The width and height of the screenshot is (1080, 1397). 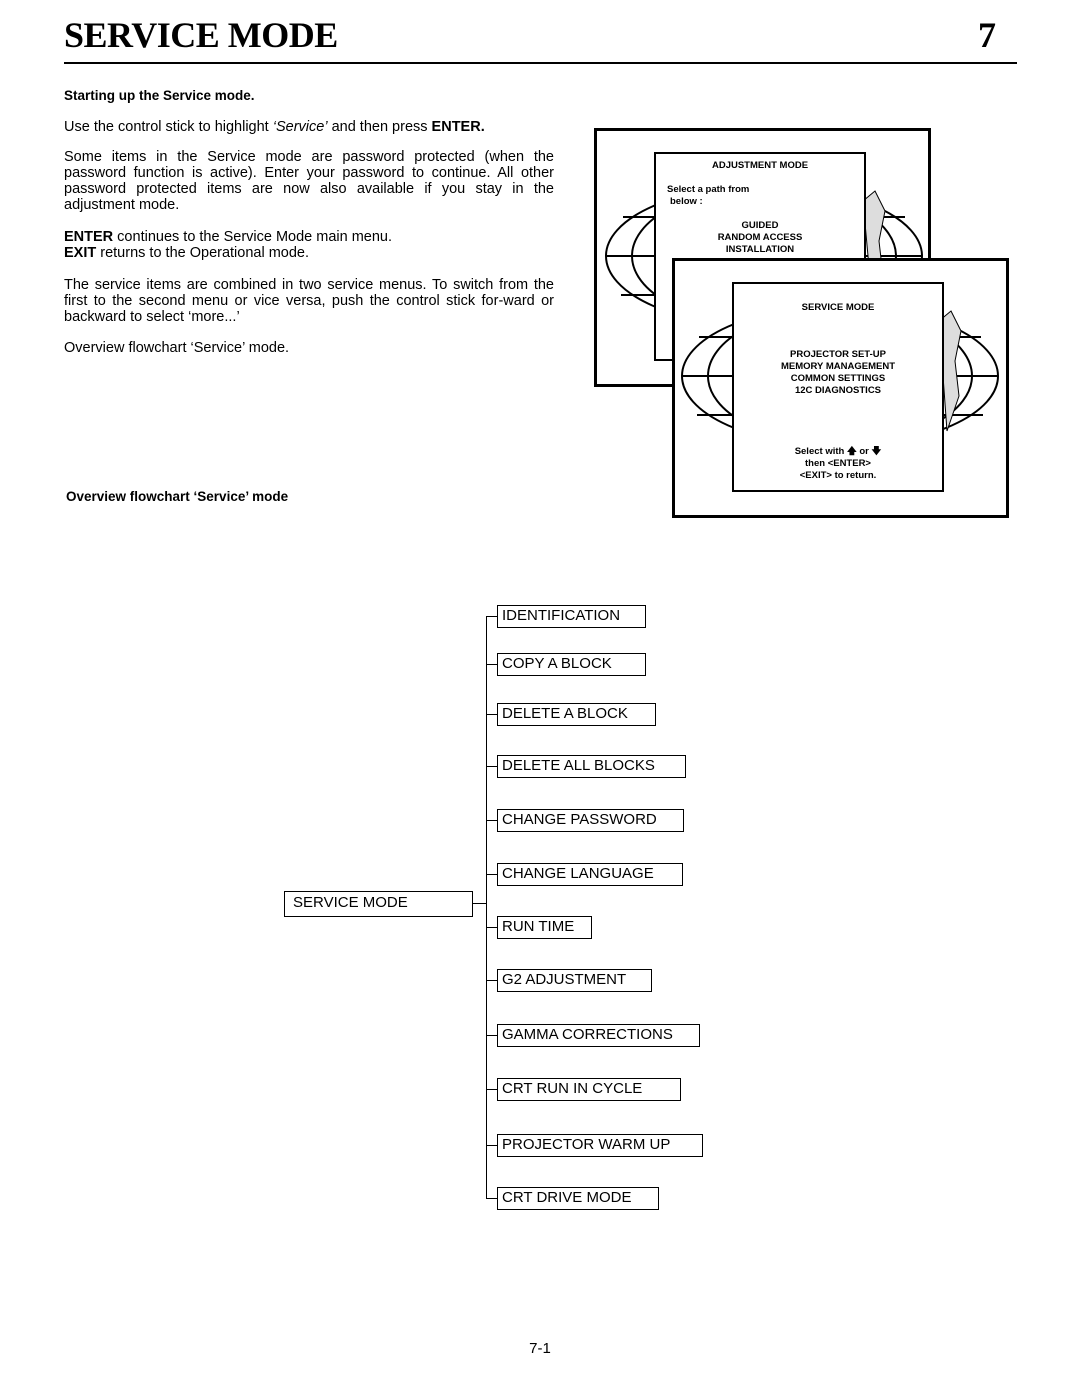 I want to click on text-bold: ENTER, so click(x=89, y=237).